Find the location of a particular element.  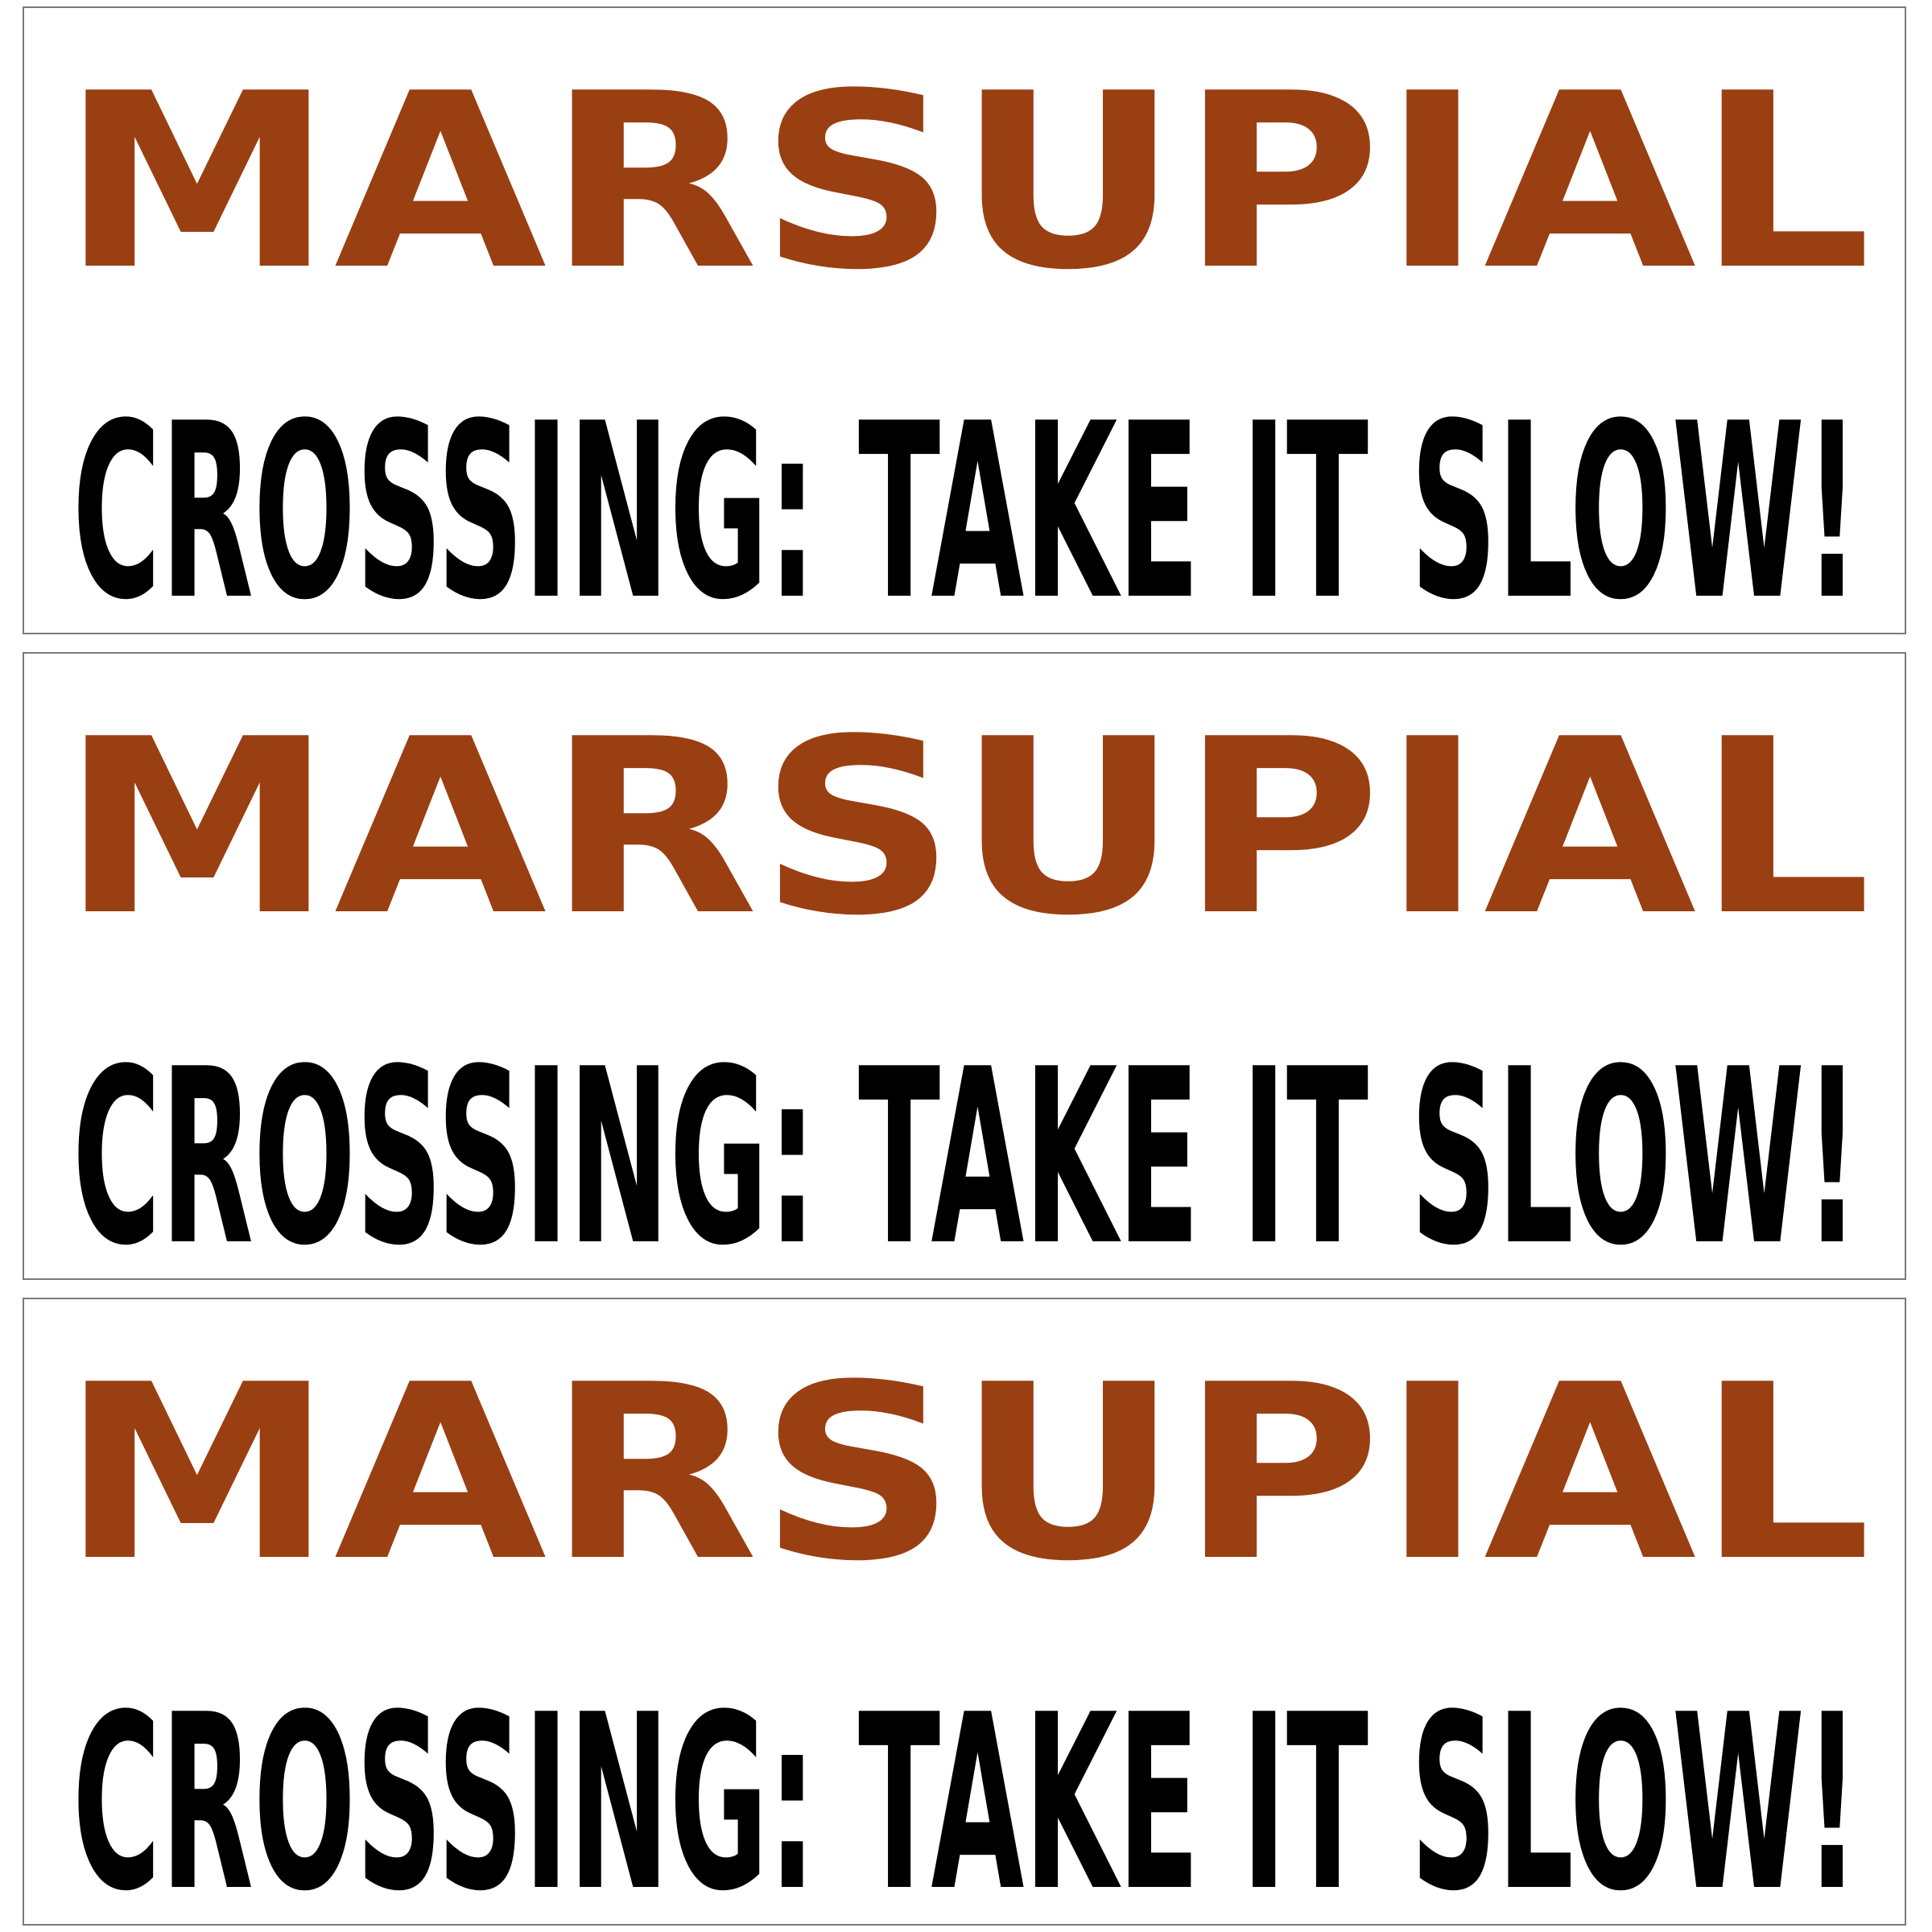

sticker-1-subline: CROSSING: TAKE IT SLOW! is located at coordinates (966, 503).